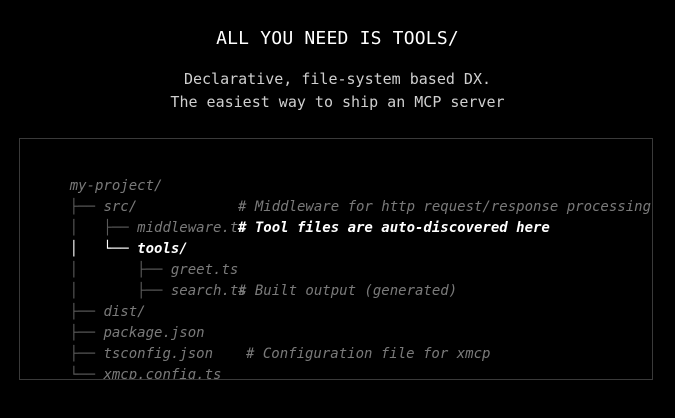 Image resolution: width=675 pixels, height=418 pixels. I want to click on tree-line-my-project: my-project/, so click(99, 174).